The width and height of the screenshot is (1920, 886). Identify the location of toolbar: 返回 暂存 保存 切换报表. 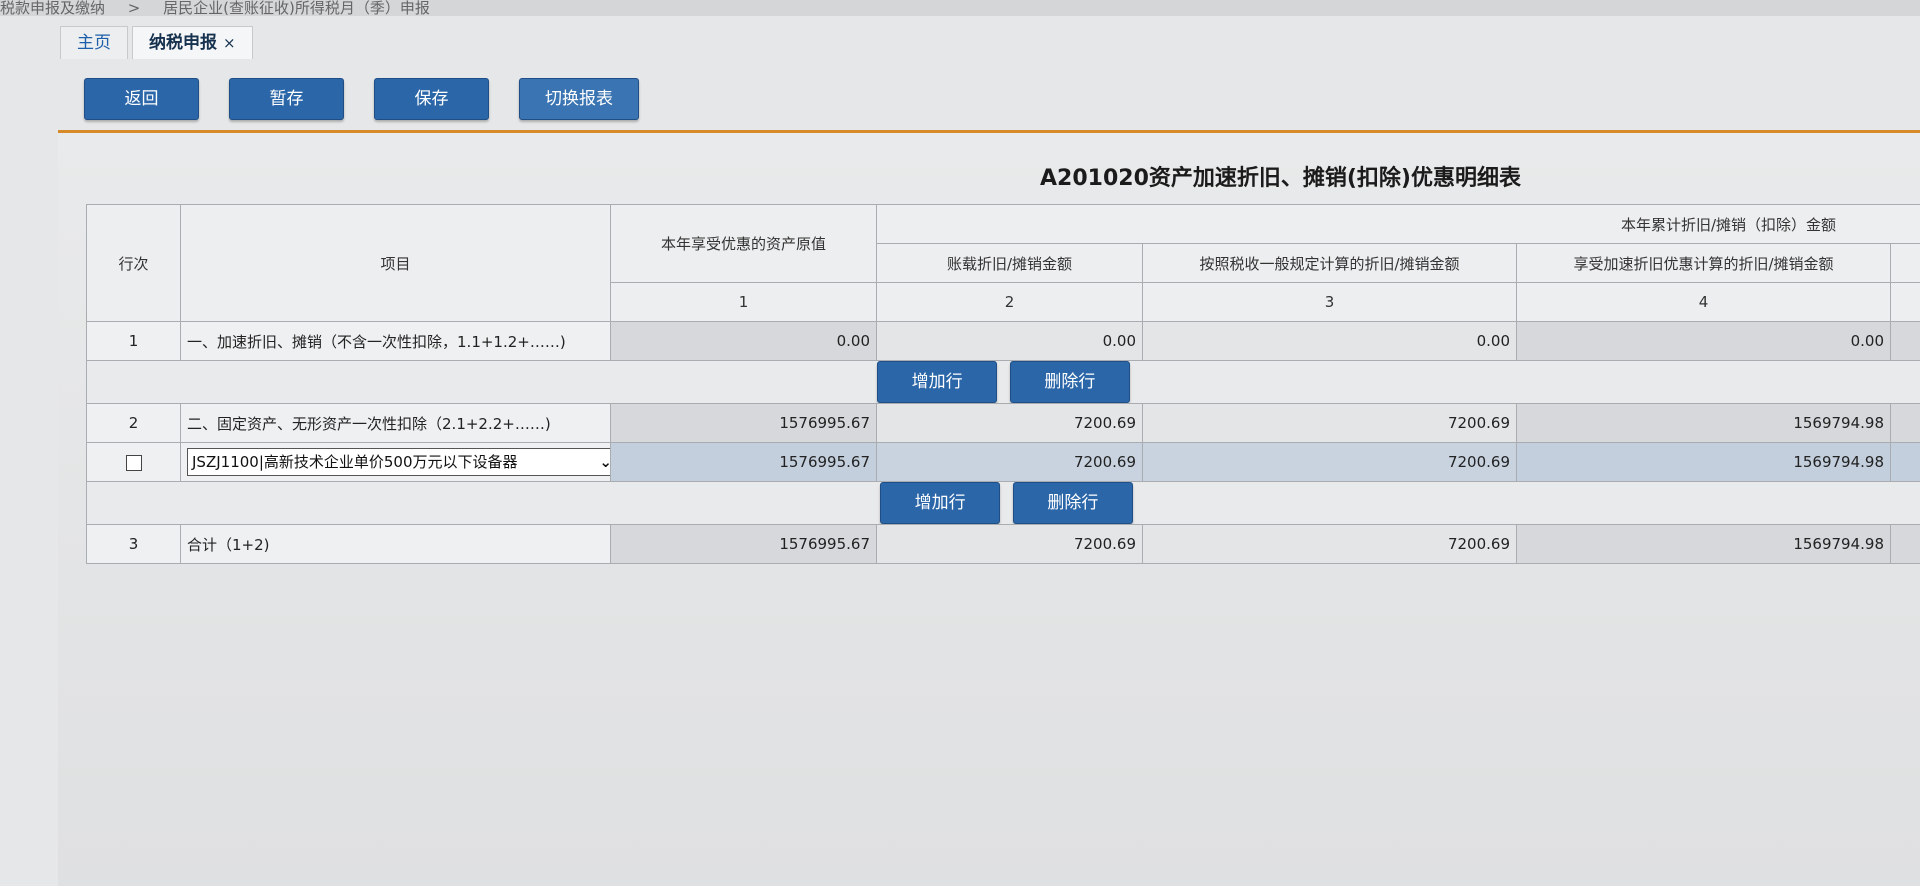
(376, 99).